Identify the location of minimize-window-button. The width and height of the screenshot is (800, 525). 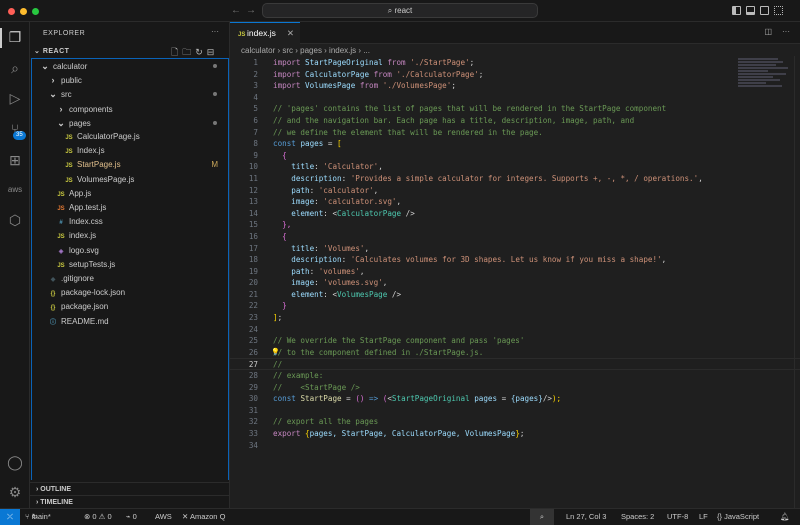
(23, 11).